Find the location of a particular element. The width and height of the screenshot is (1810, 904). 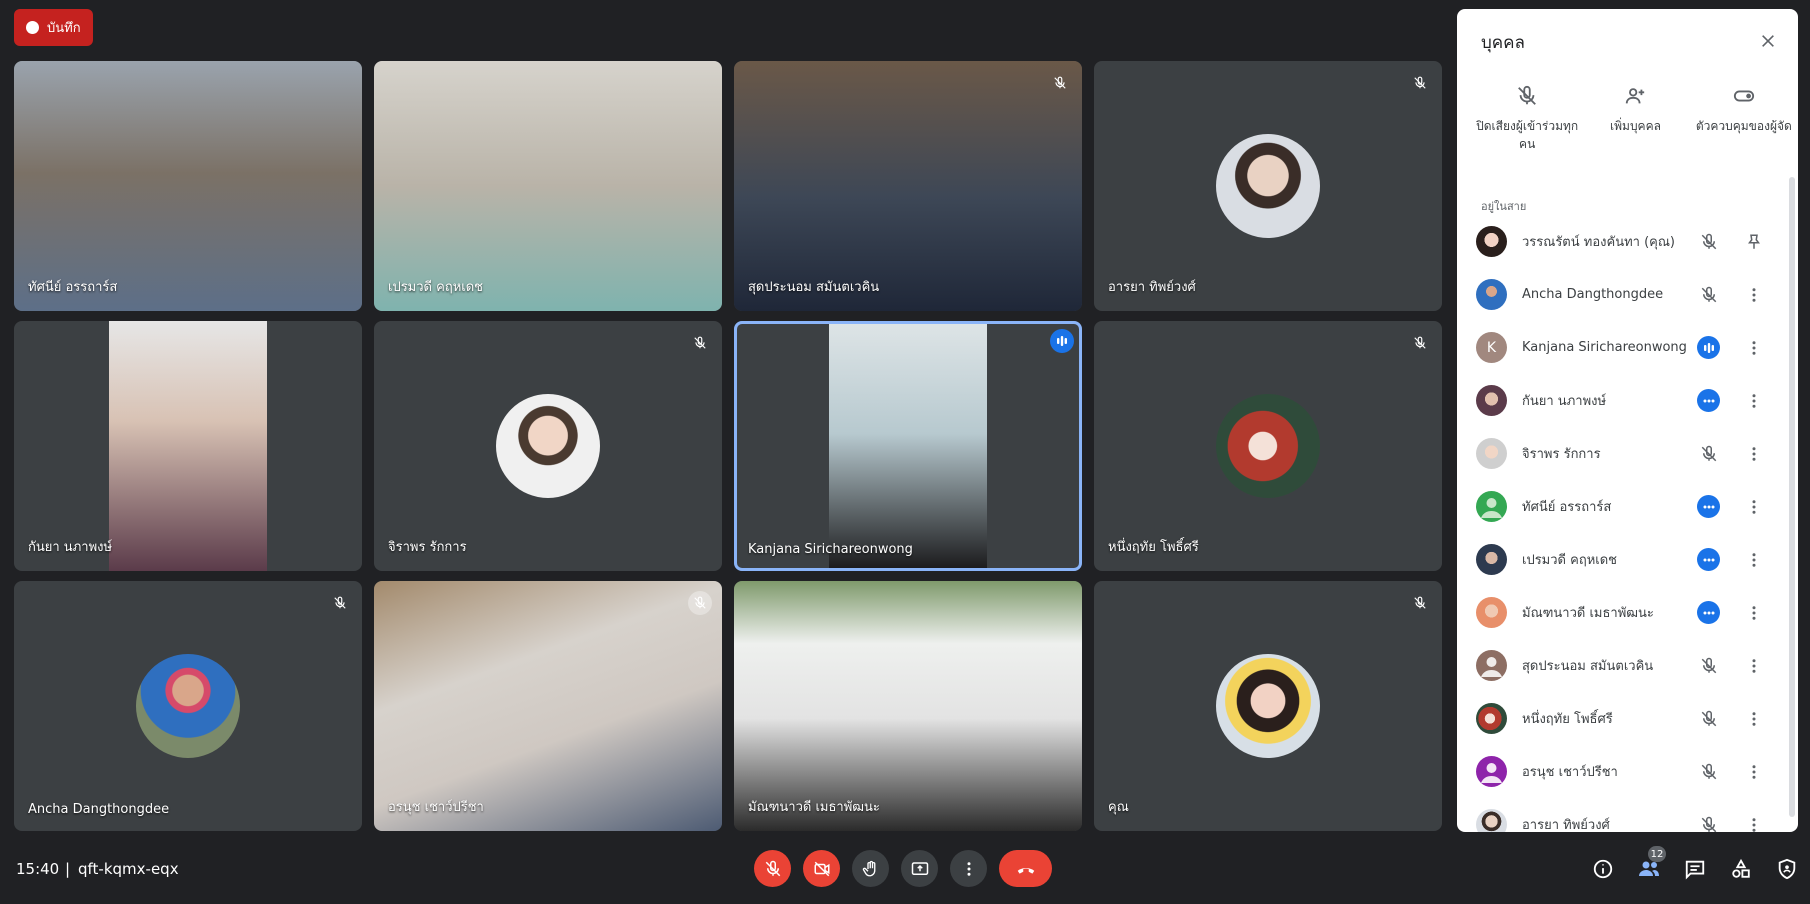

list-item: กันยา นภาพงษ์ is located at coordinates (1627, 400).